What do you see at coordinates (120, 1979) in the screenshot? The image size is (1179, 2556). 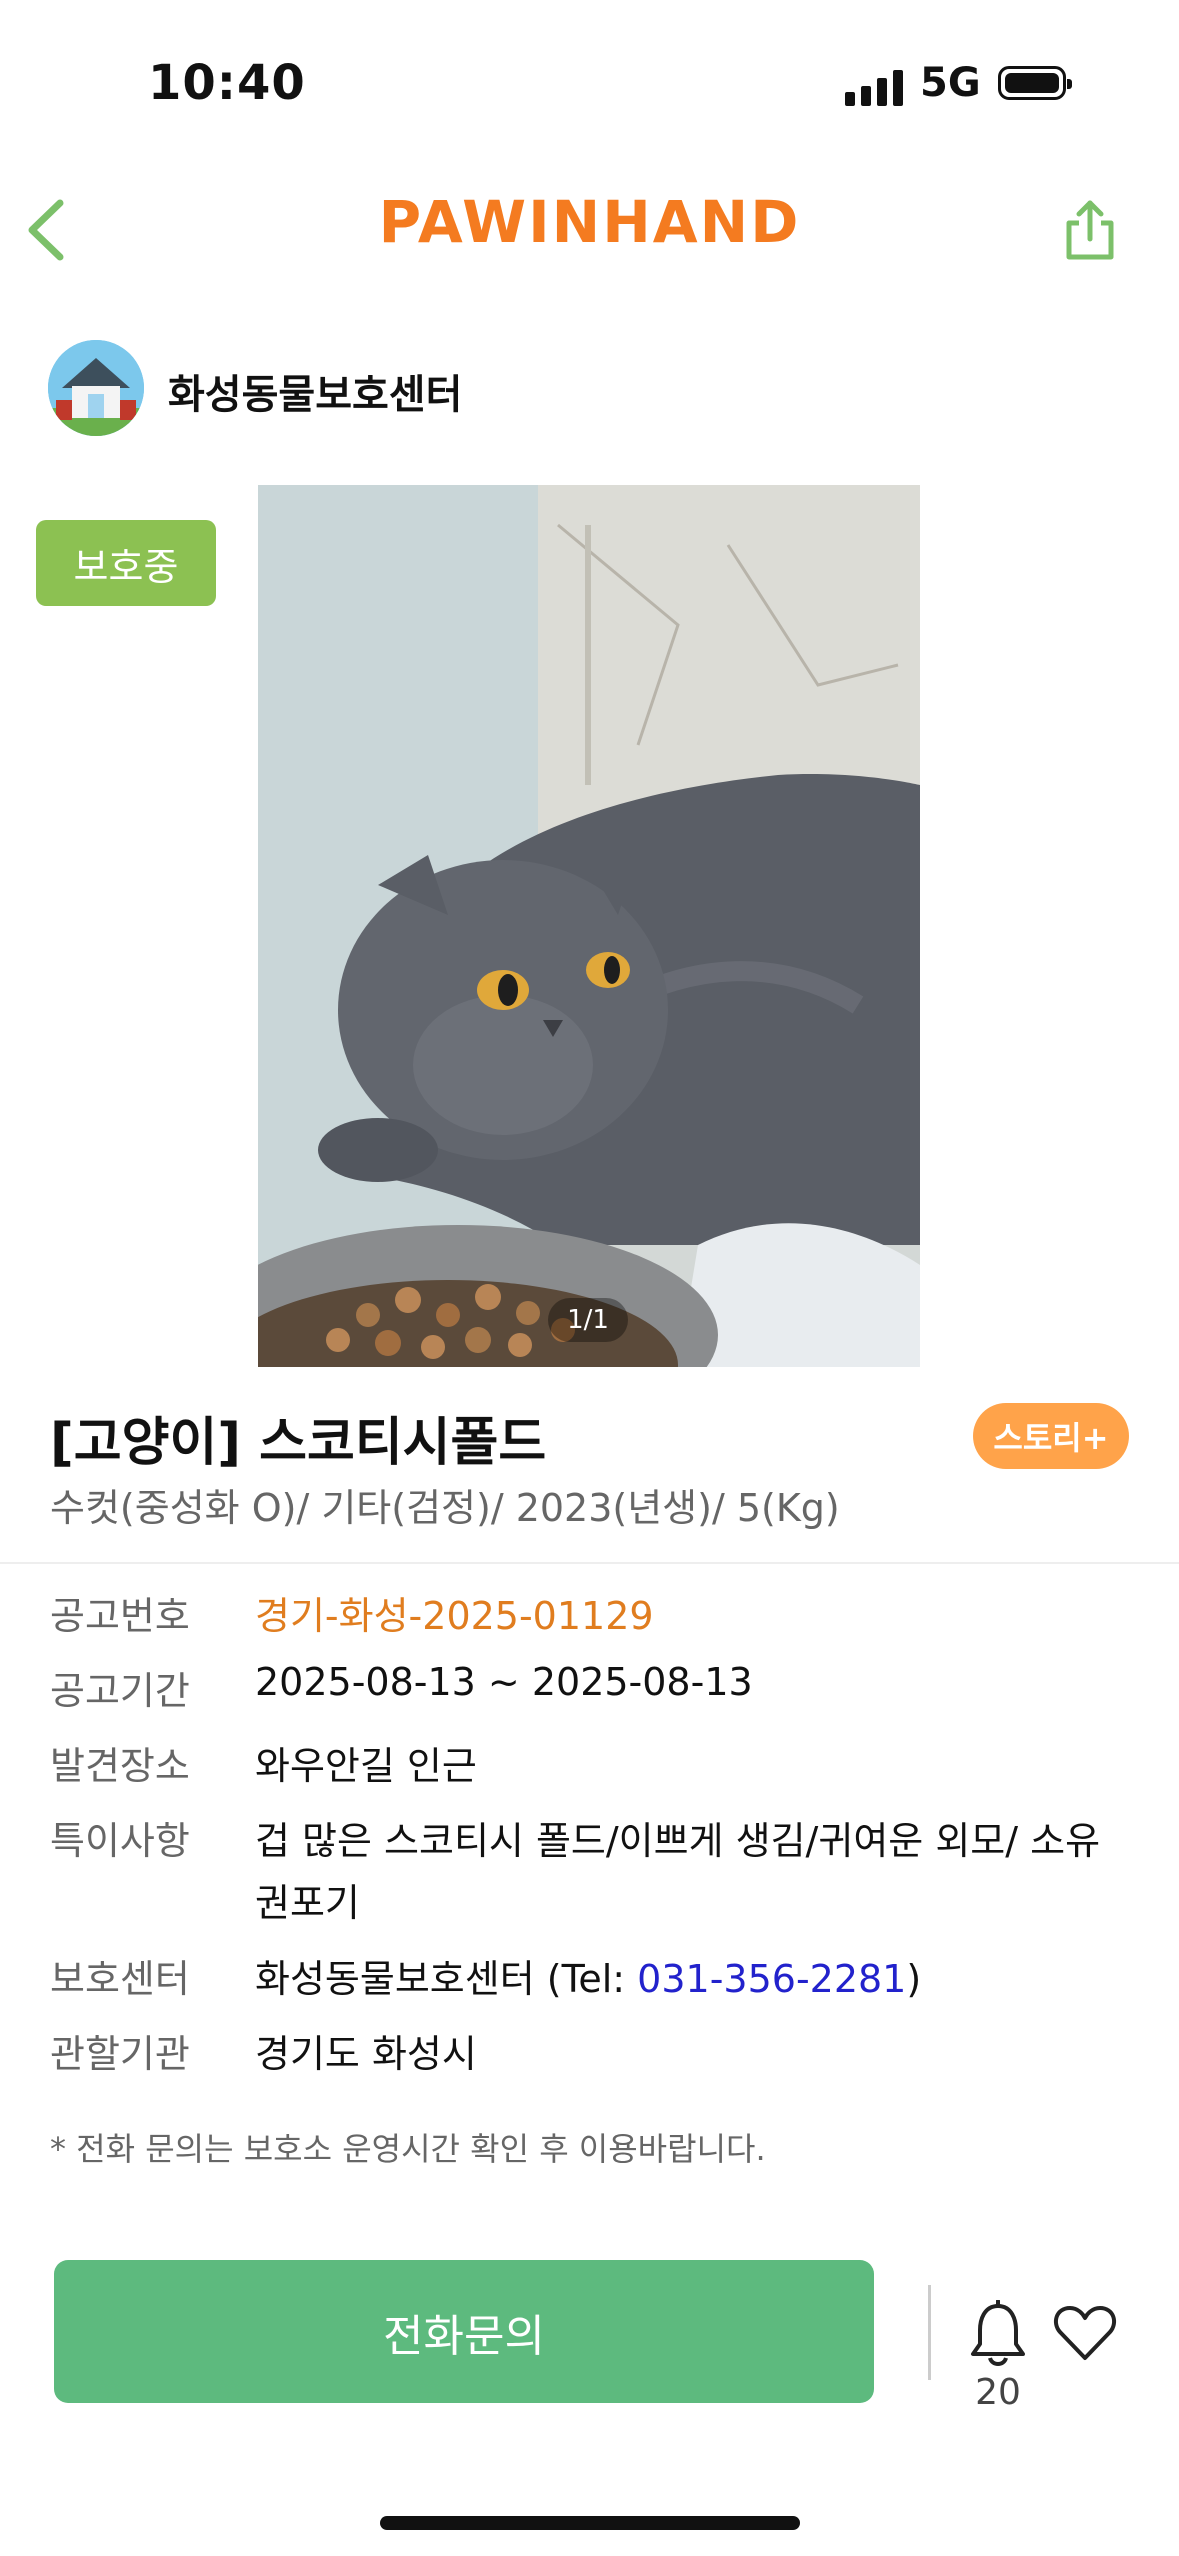 I see `center-label: 보호센터` at bounding box center [120, 1979].